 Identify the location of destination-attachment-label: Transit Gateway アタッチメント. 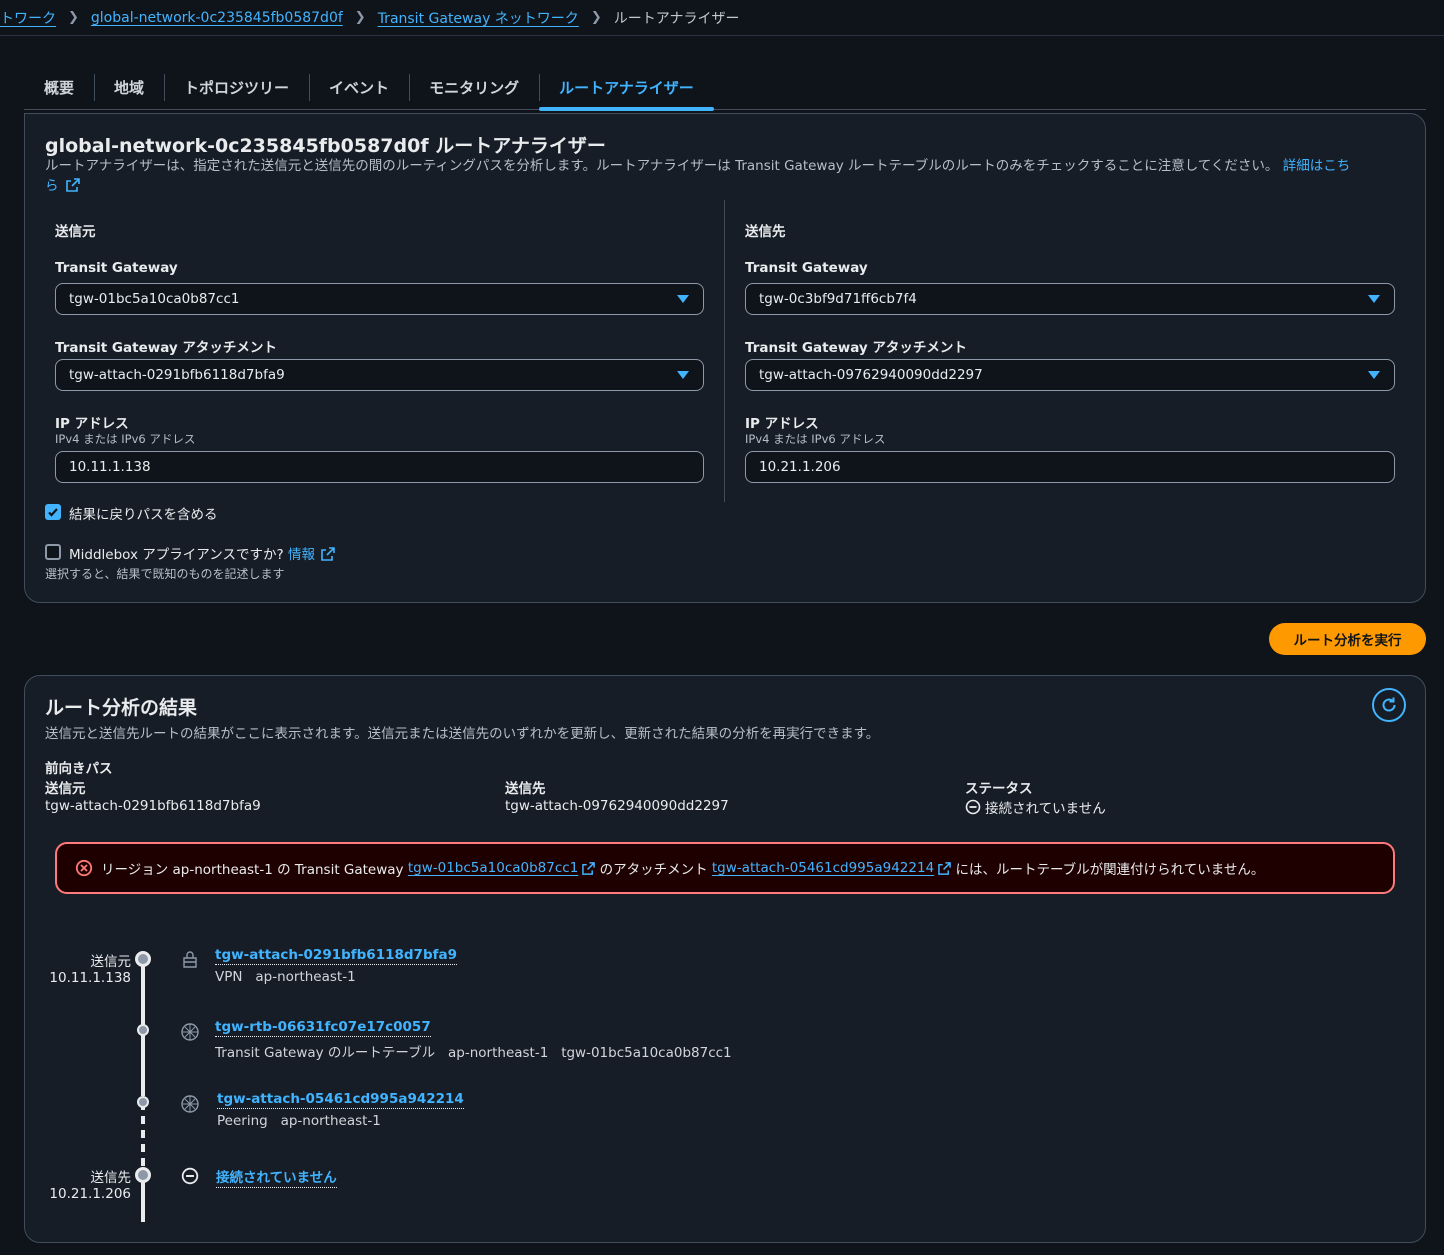
(856, 348).